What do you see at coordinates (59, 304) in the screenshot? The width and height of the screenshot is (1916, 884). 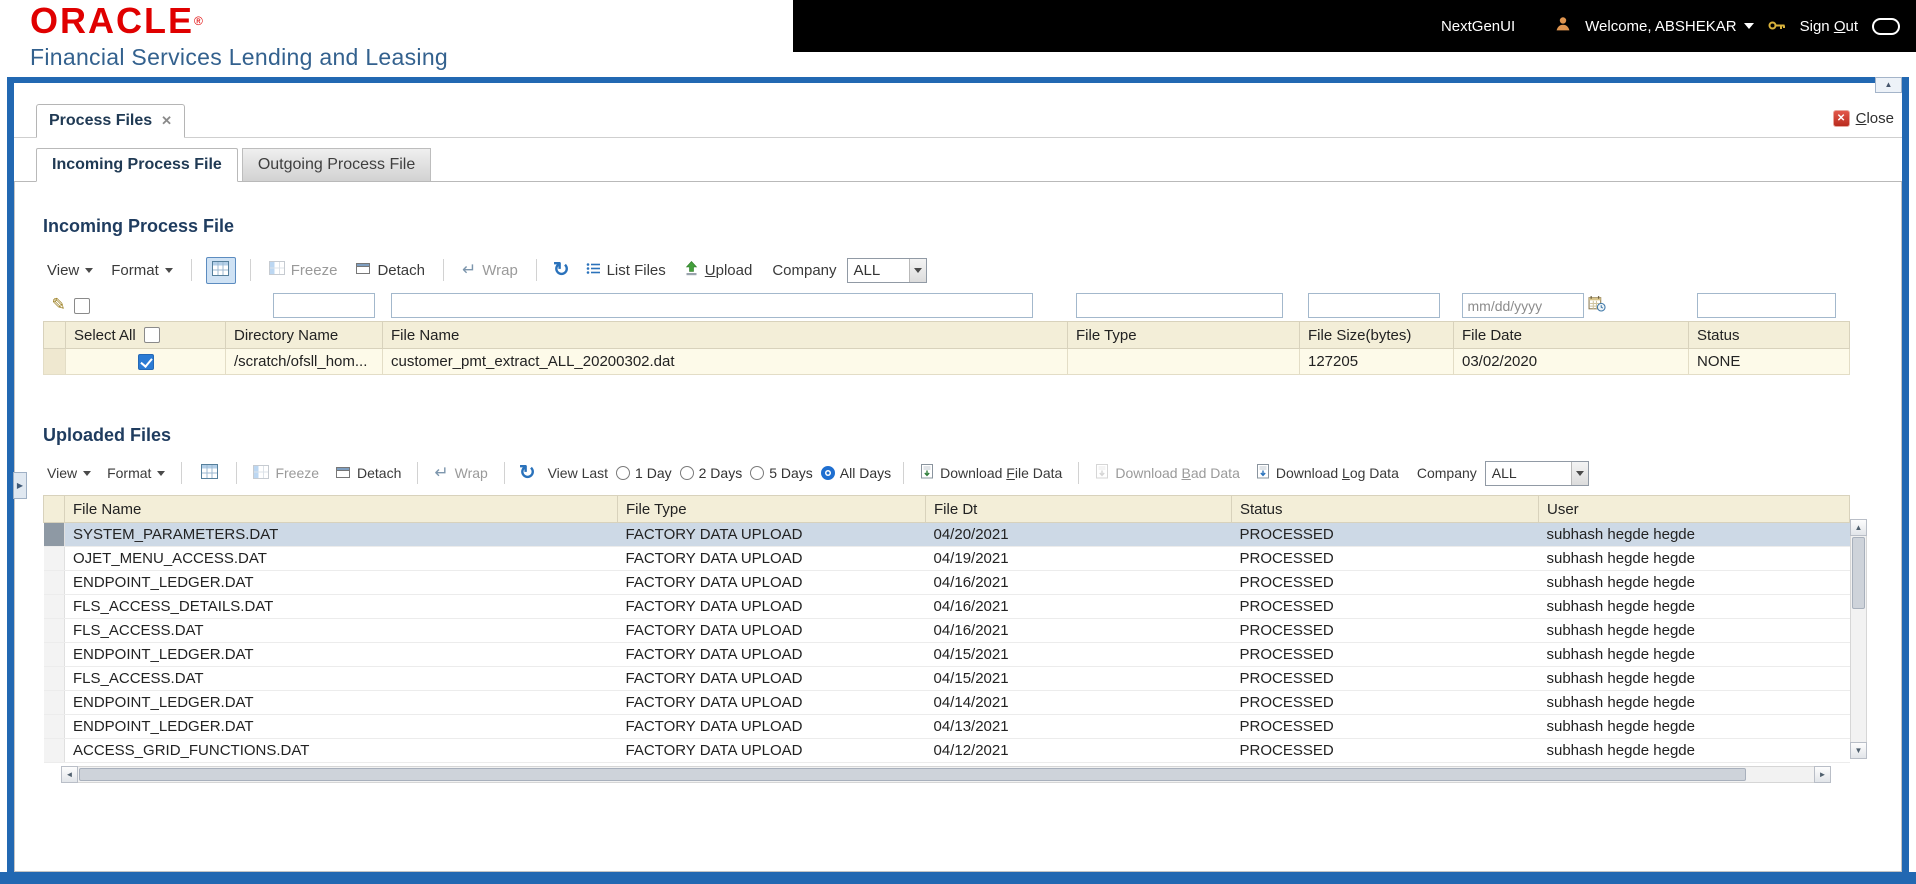 I see `edit-filter-icon: ✎` at bounding box center [59, 304].